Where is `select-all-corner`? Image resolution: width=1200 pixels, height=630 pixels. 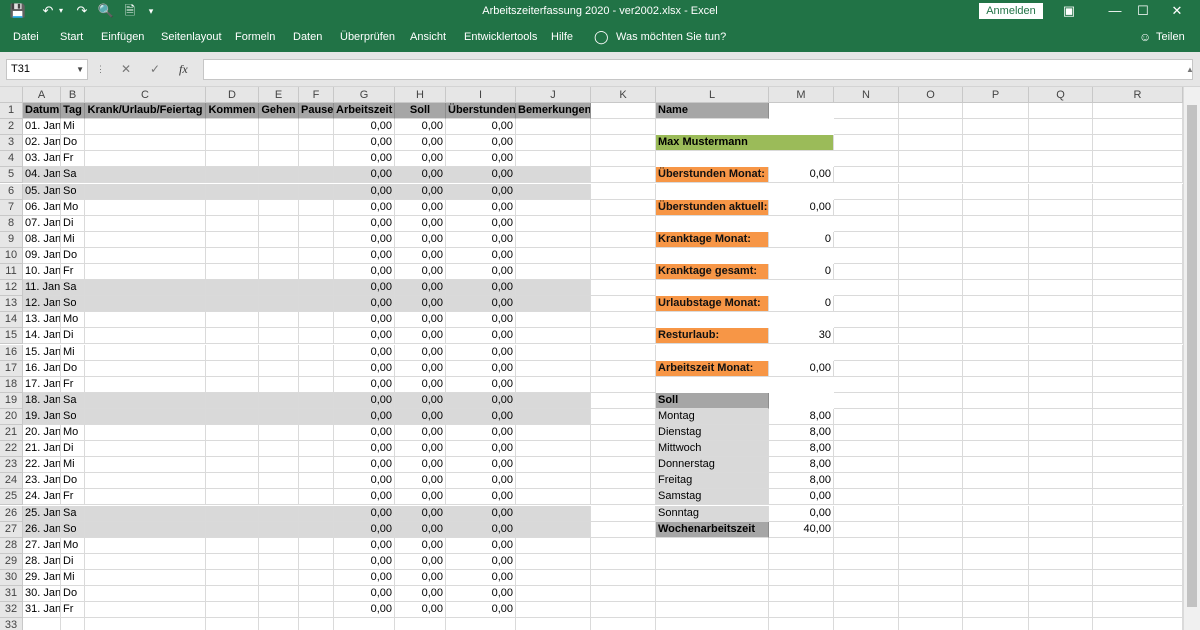
select-all-corner is located at coordinates (11, 95).